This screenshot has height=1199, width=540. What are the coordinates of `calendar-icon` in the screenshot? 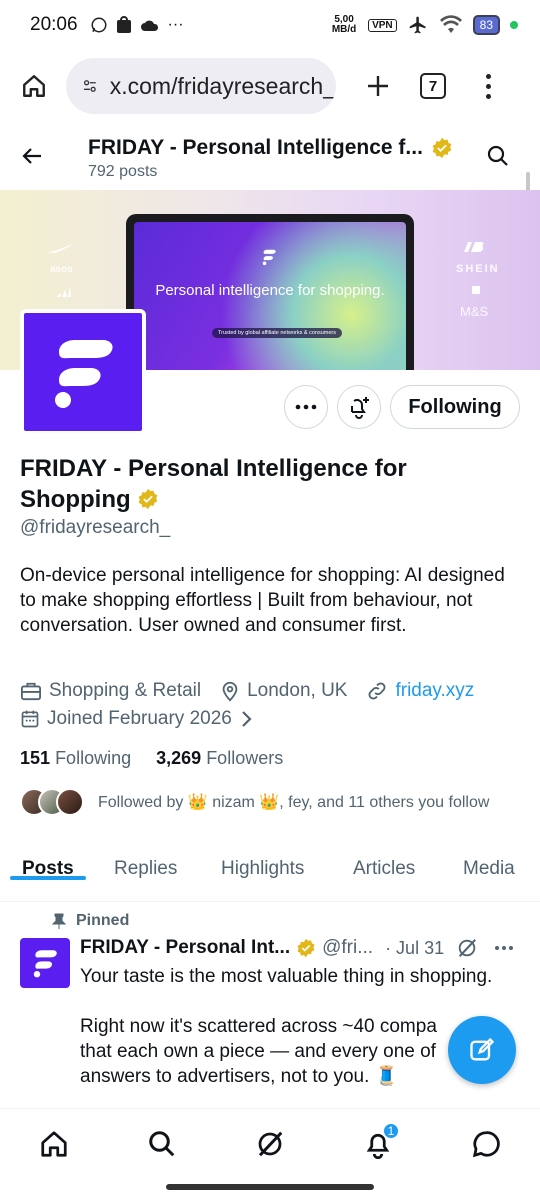 It's located at (30, 719).